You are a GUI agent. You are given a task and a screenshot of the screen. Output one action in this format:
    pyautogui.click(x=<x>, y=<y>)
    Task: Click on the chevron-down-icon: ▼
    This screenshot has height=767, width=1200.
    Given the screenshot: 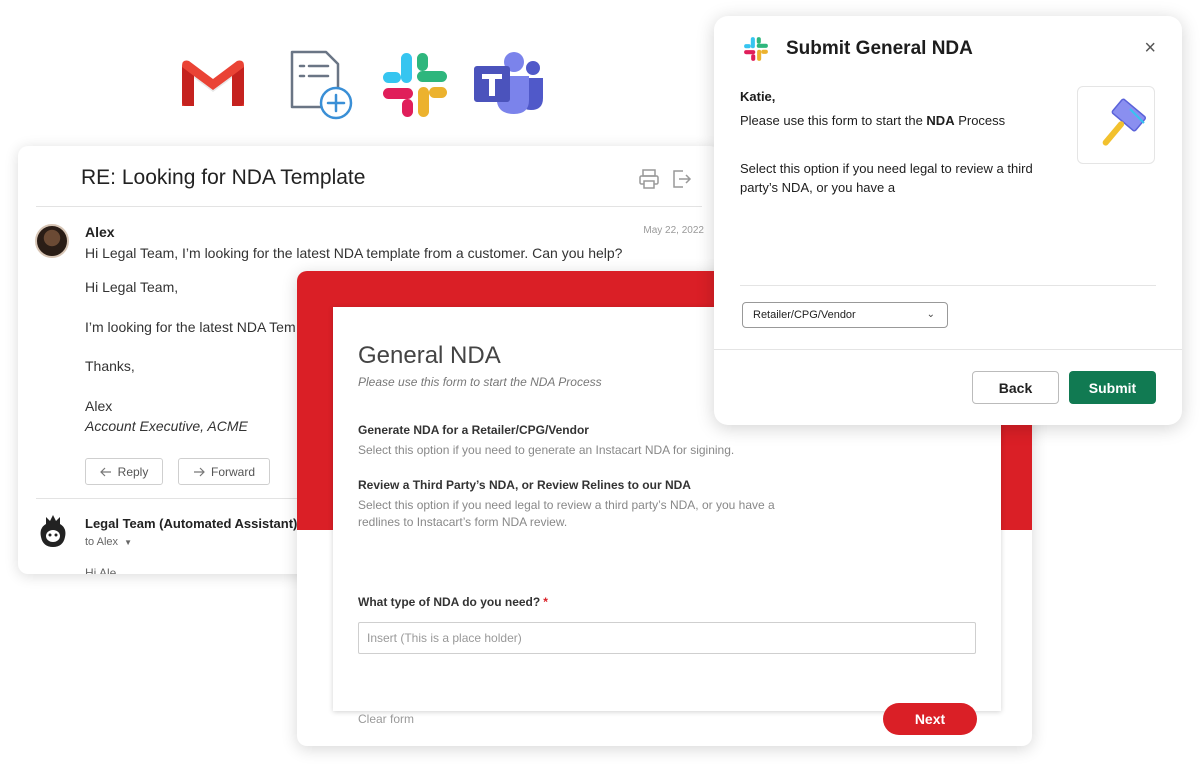 What is the action you would take?
    pyautogui.click(x=128, y=542)
    